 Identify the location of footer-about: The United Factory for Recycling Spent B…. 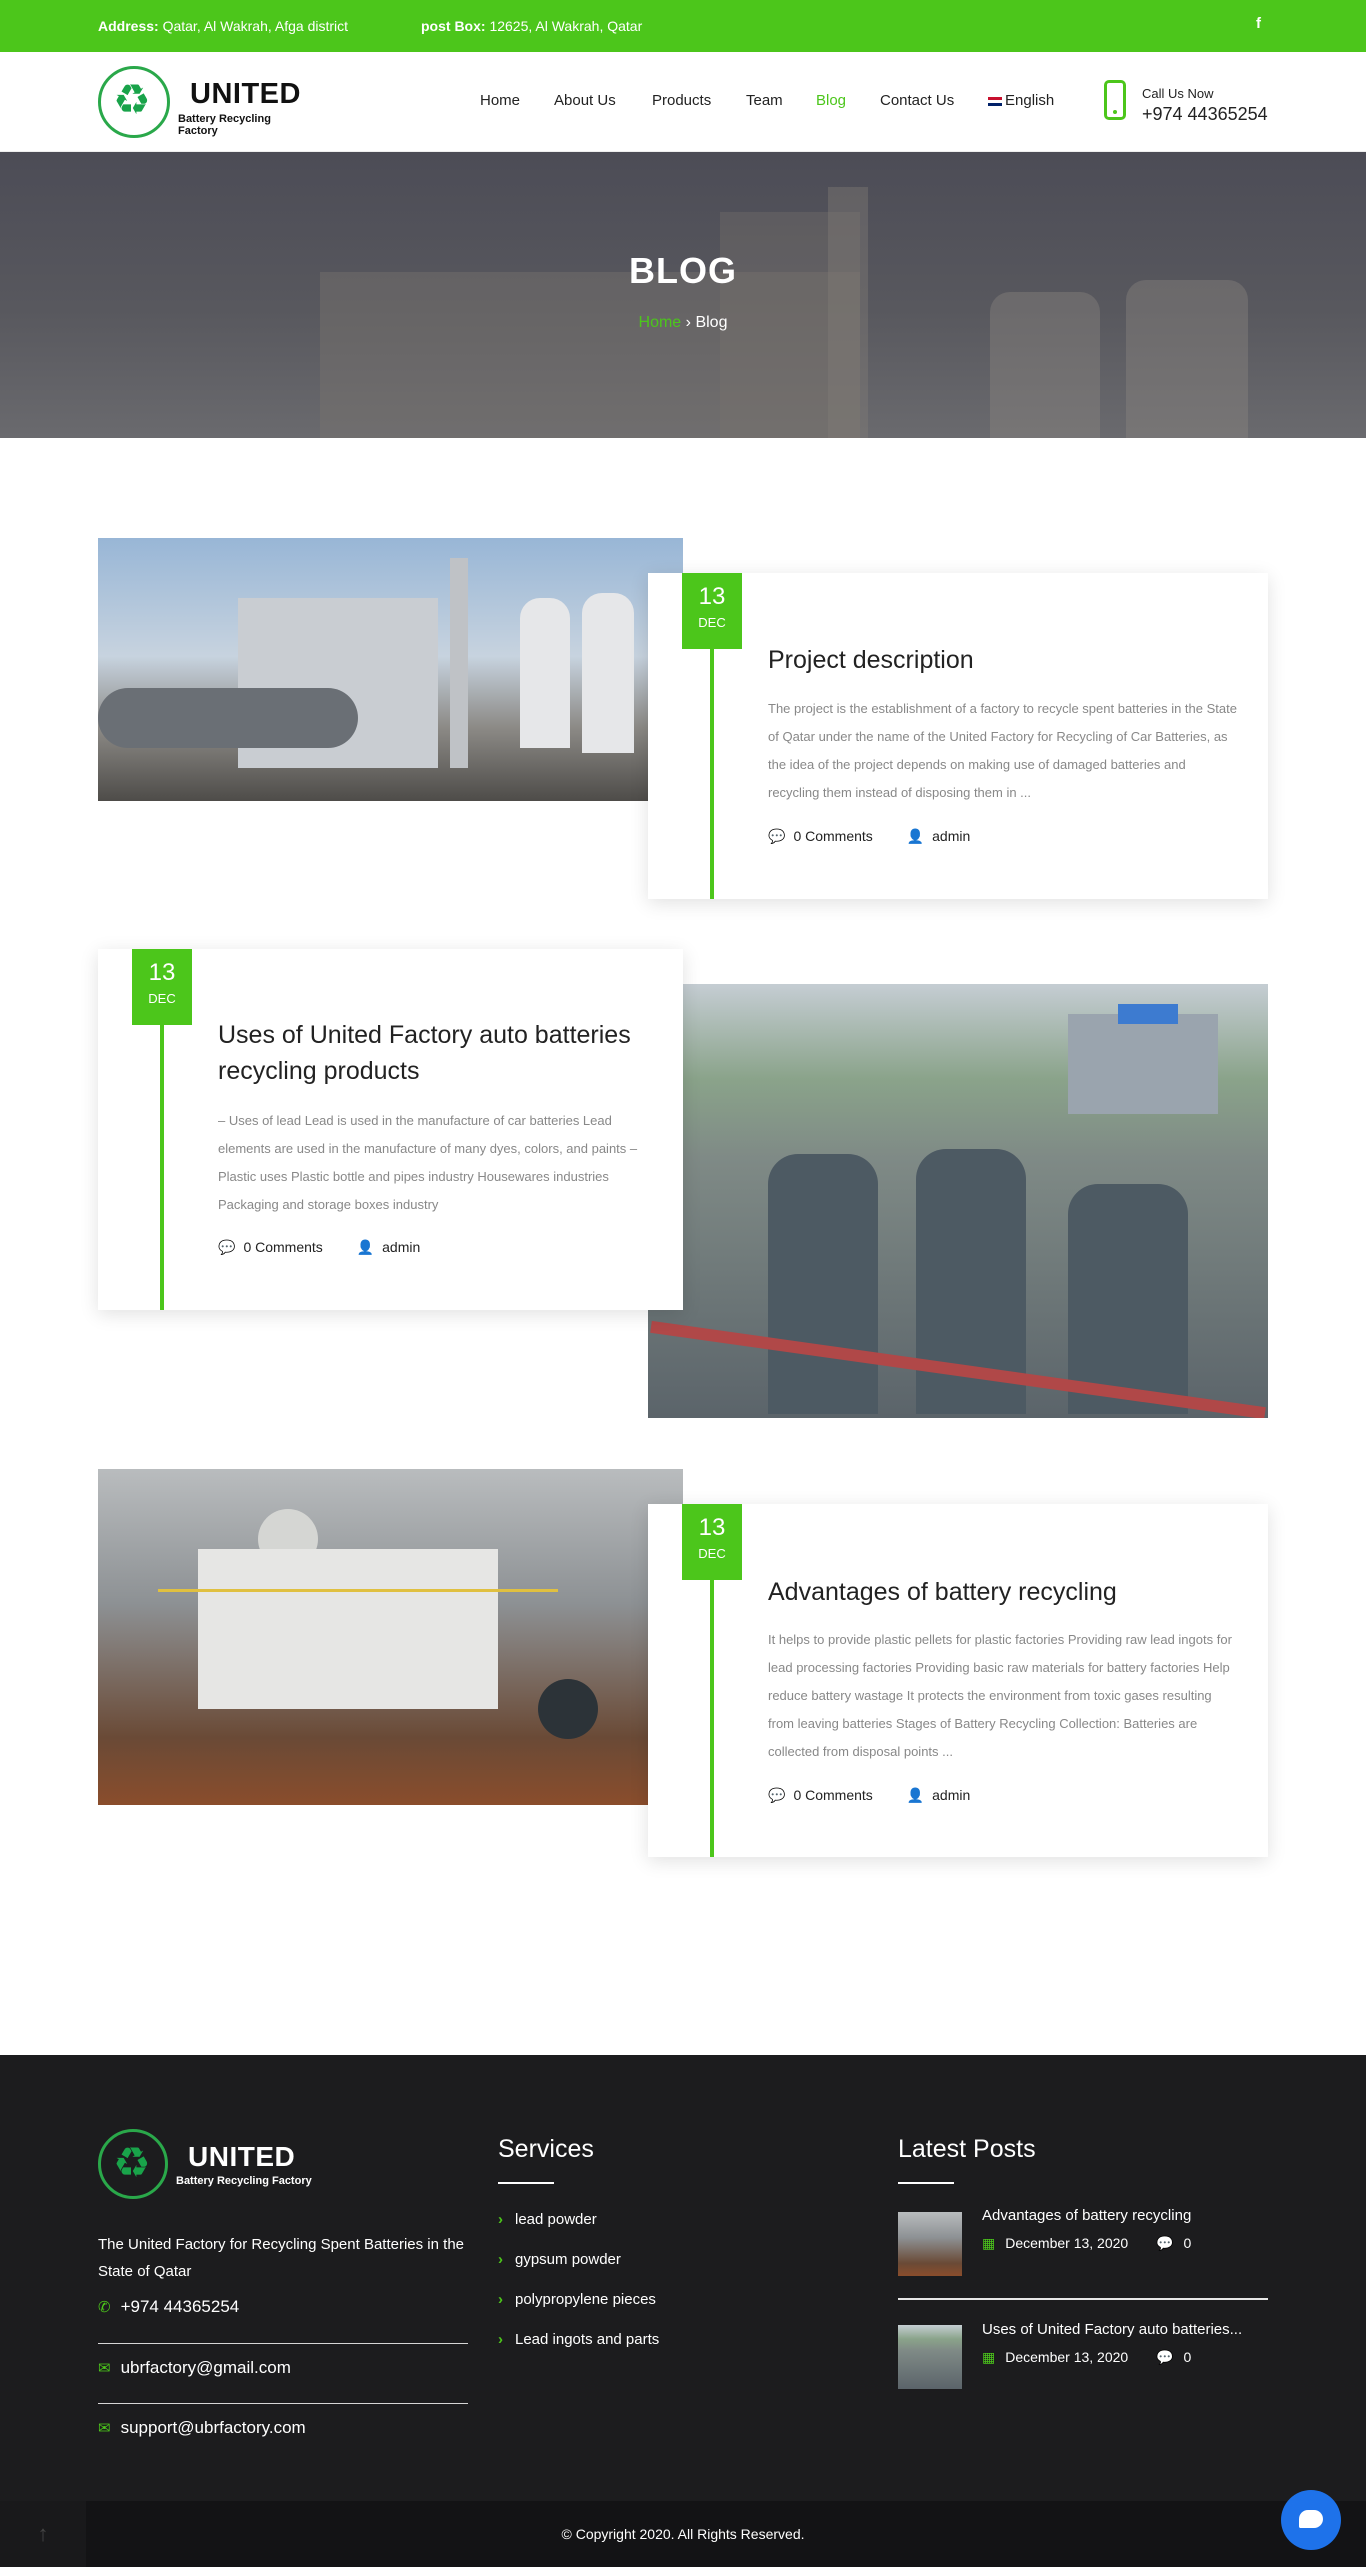
(281, 2258).